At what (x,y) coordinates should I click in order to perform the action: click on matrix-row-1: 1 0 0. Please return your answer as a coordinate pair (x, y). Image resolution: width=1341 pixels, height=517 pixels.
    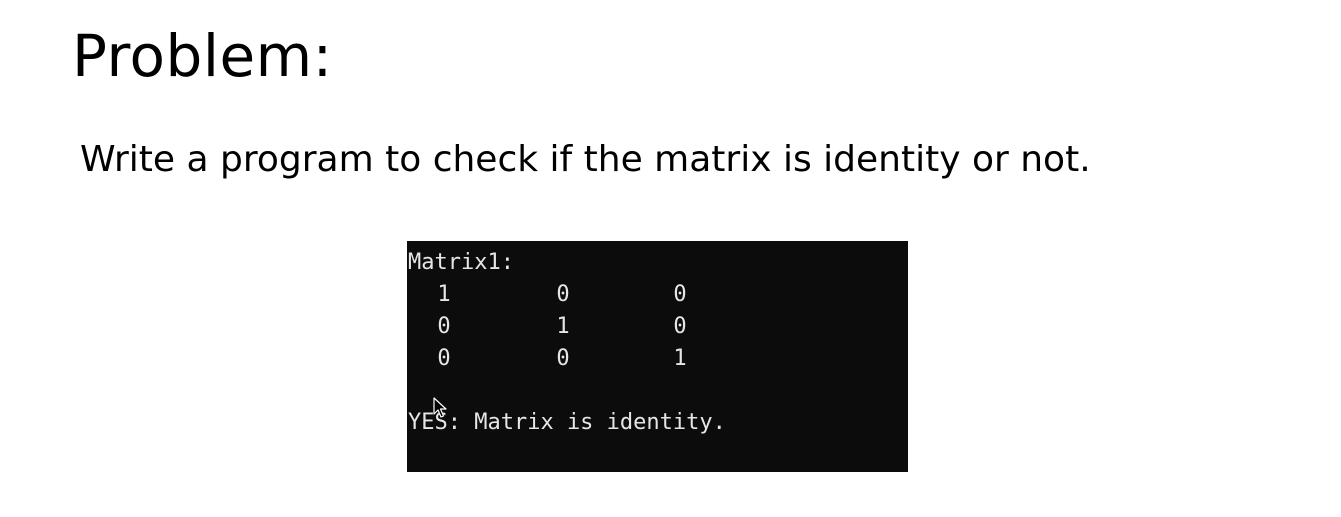
    Looking at the image, I should click on (587, 295).